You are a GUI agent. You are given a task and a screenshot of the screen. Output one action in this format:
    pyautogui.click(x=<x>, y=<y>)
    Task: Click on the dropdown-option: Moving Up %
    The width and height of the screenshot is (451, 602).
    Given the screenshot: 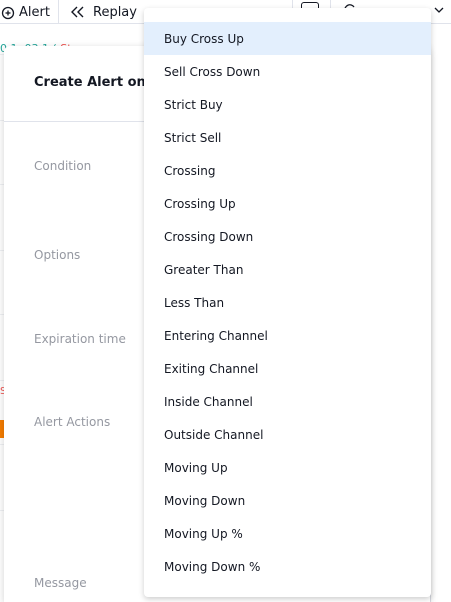 What is the action you would take?
    pyautogui.click(x=287, y=533)
    